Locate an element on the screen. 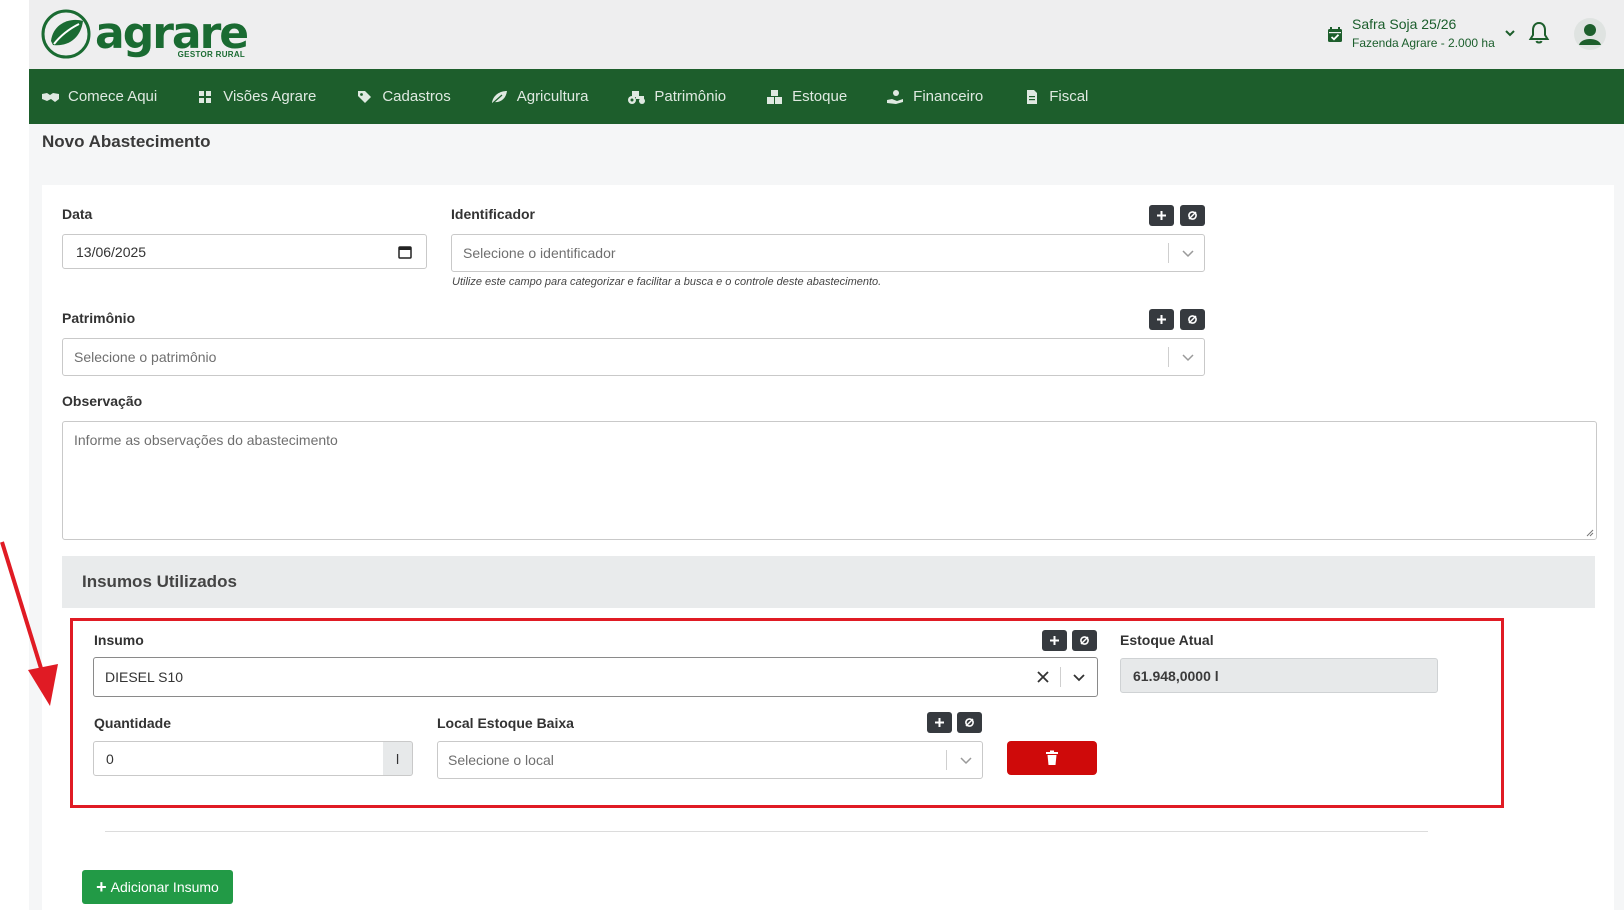  nav-item-financeiro: Financeiro is located at coordinates (934, 96).